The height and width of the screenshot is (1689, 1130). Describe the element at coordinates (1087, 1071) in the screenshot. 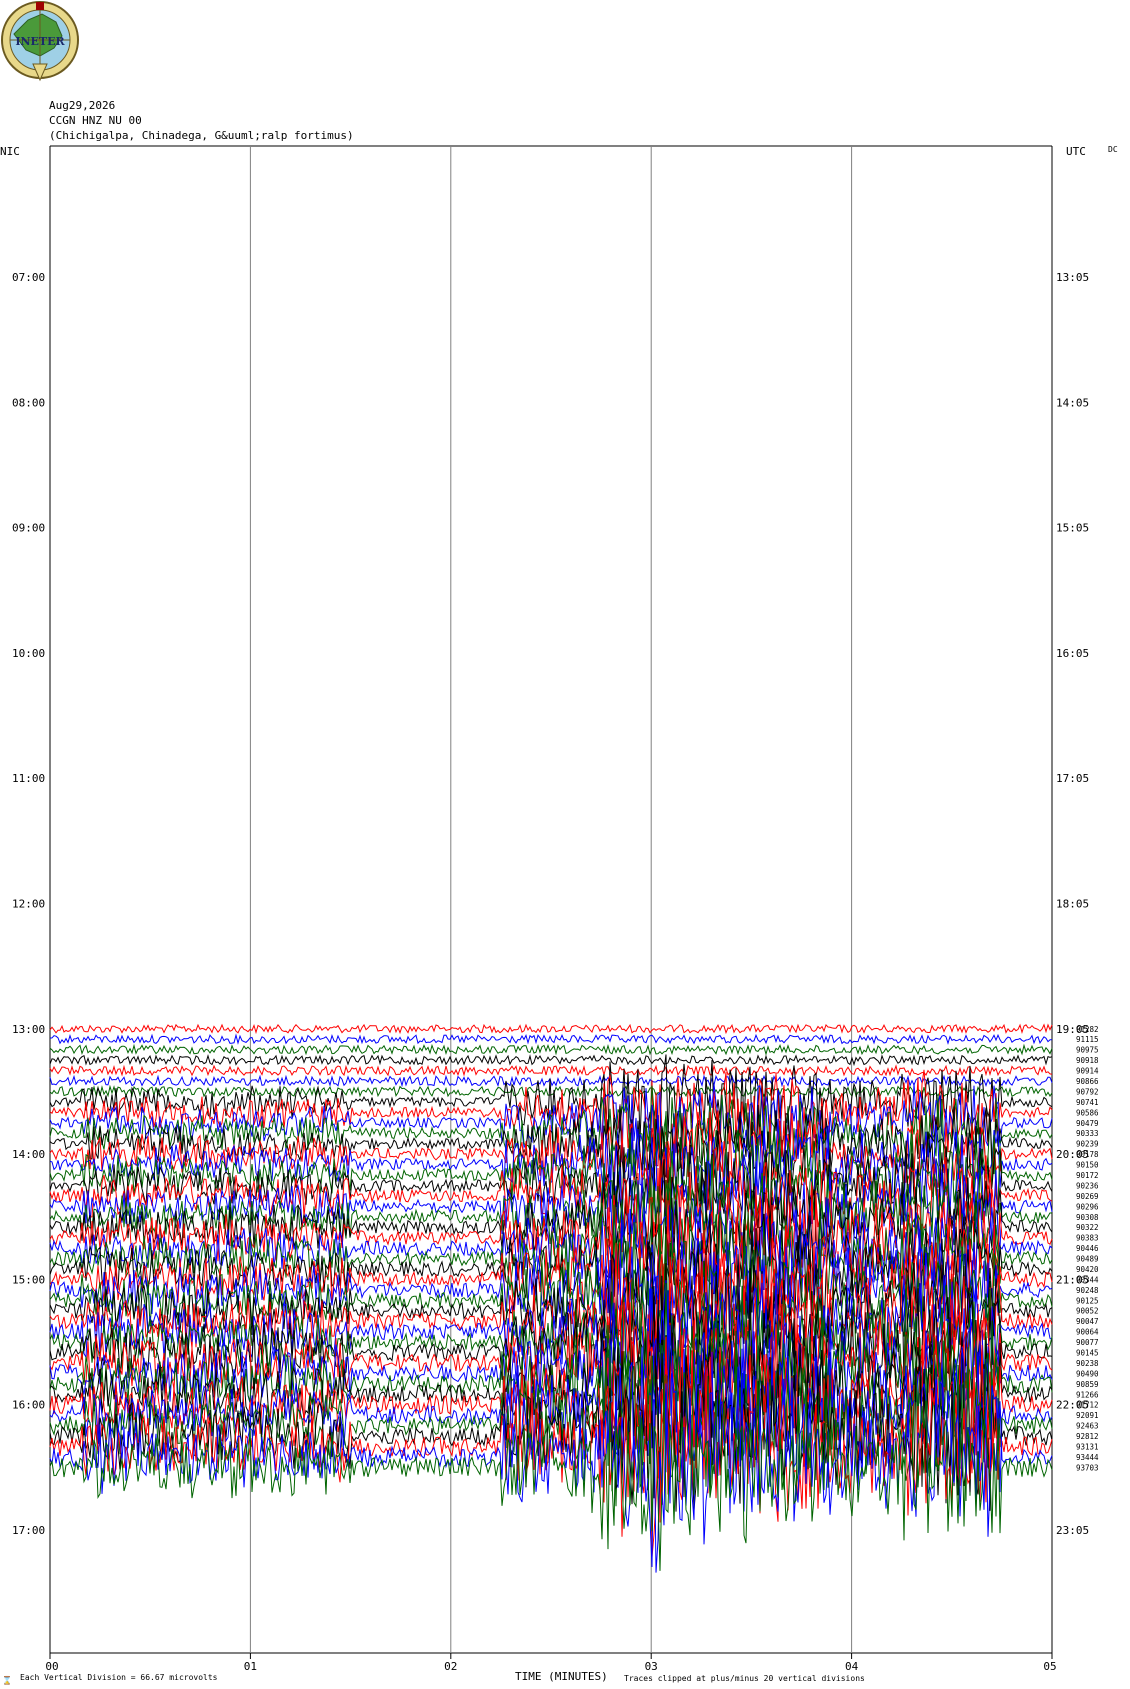

I see `trace-value-label: 90914` at that location.